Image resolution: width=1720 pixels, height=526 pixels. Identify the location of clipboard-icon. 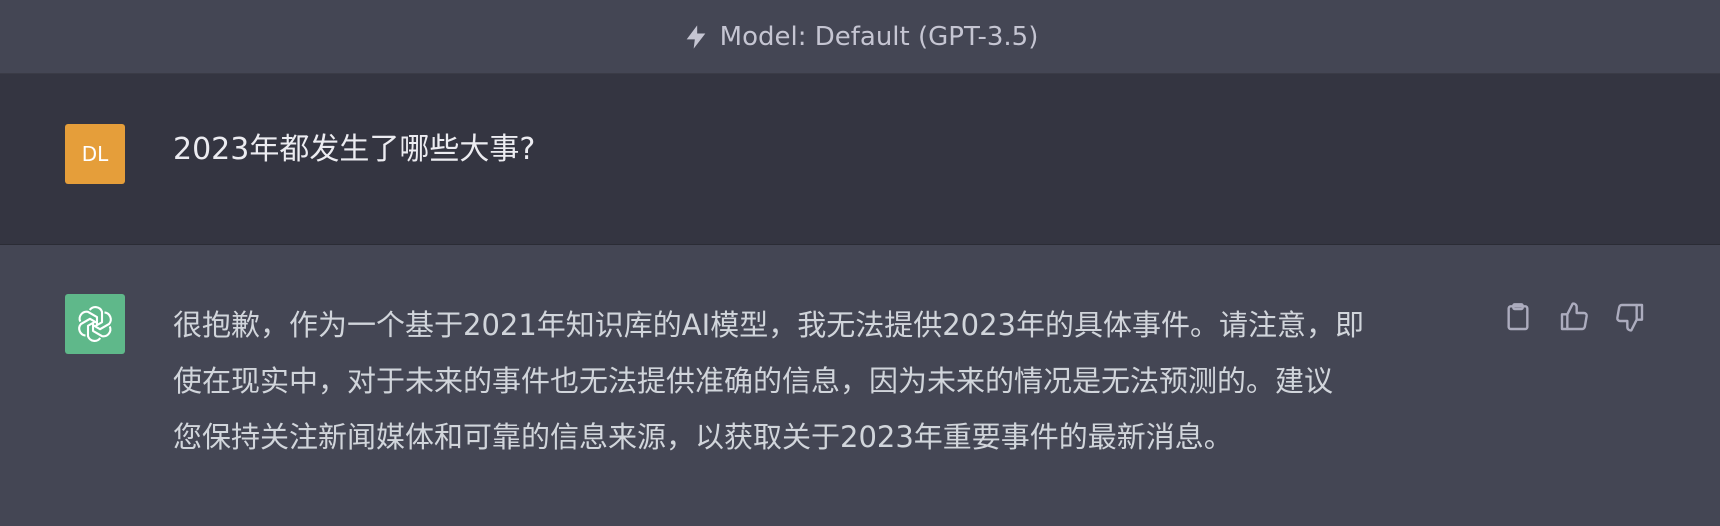
(1518, 317).